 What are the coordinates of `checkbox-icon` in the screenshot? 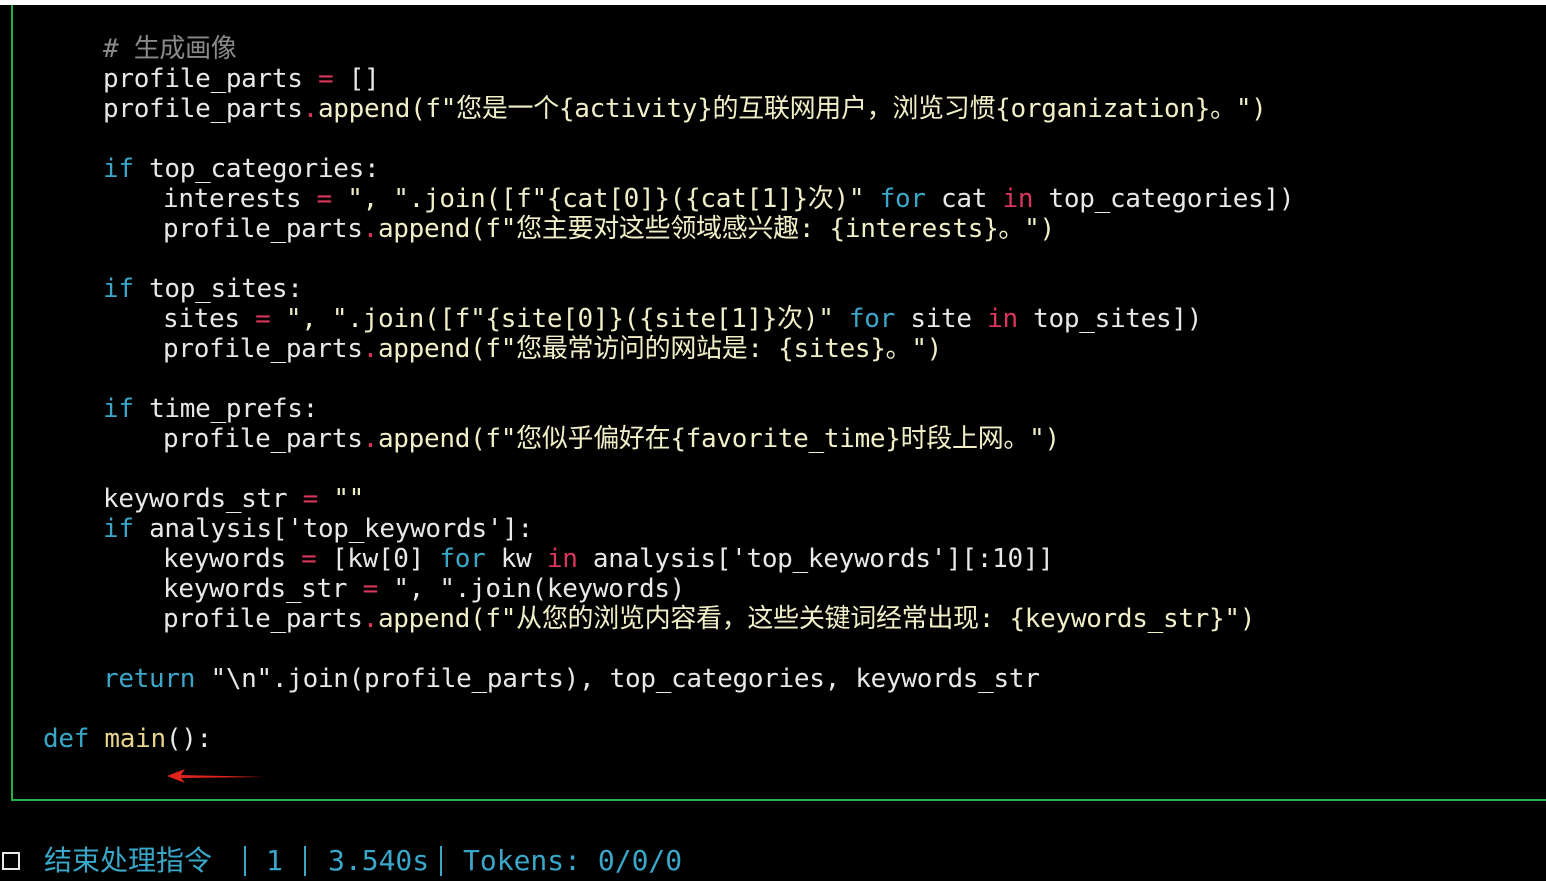 It's located at (11, 861).